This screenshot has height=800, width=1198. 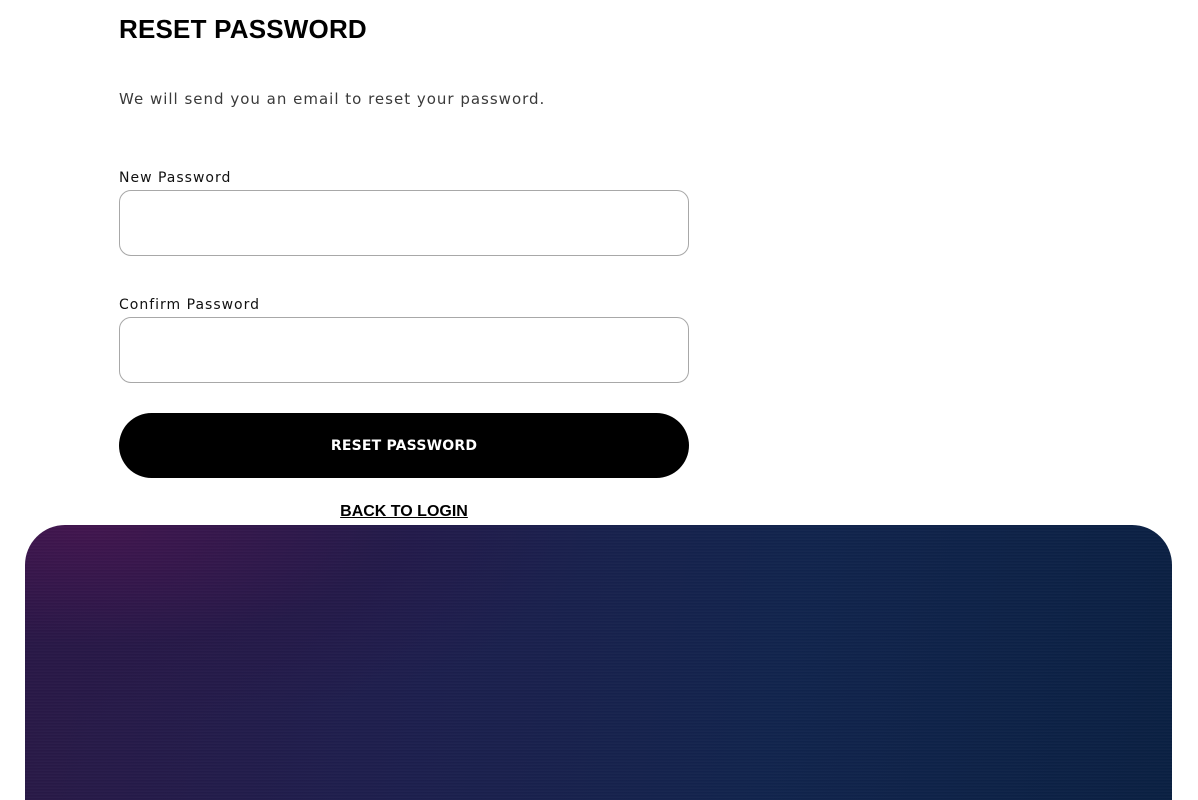 I want to click on back-to-login-link: BACK TO LOGIN, so click(x=404, y=512).